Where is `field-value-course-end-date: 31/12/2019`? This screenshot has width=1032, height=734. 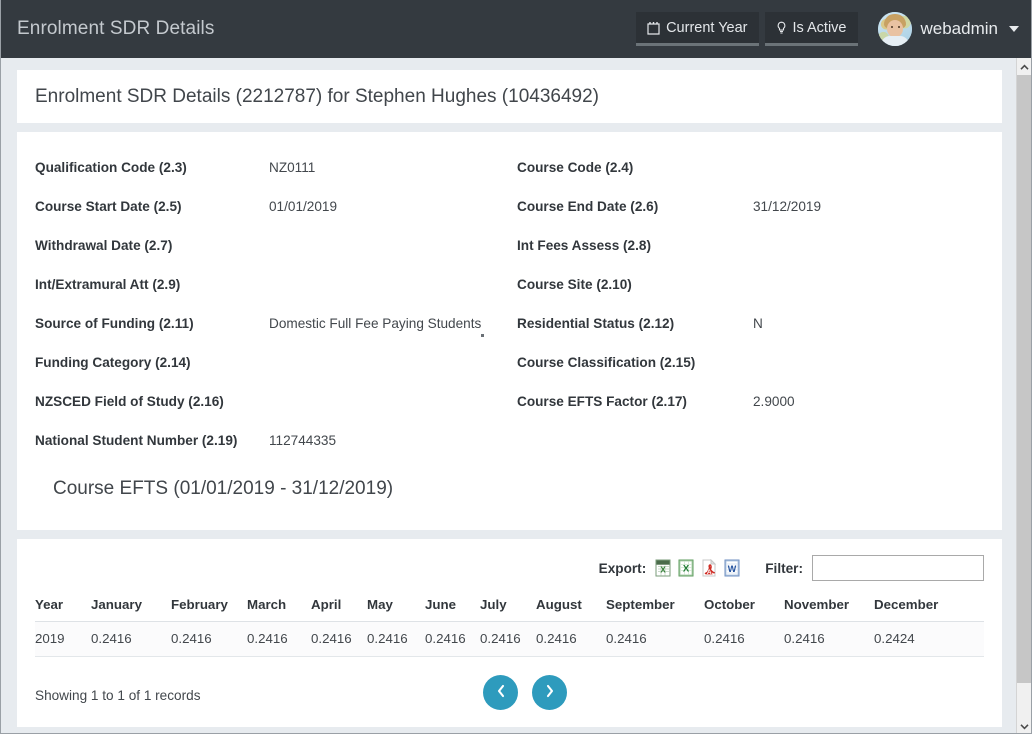
field-value-course-end-date: 31/12/2019 is located at coordinates (787, 206).